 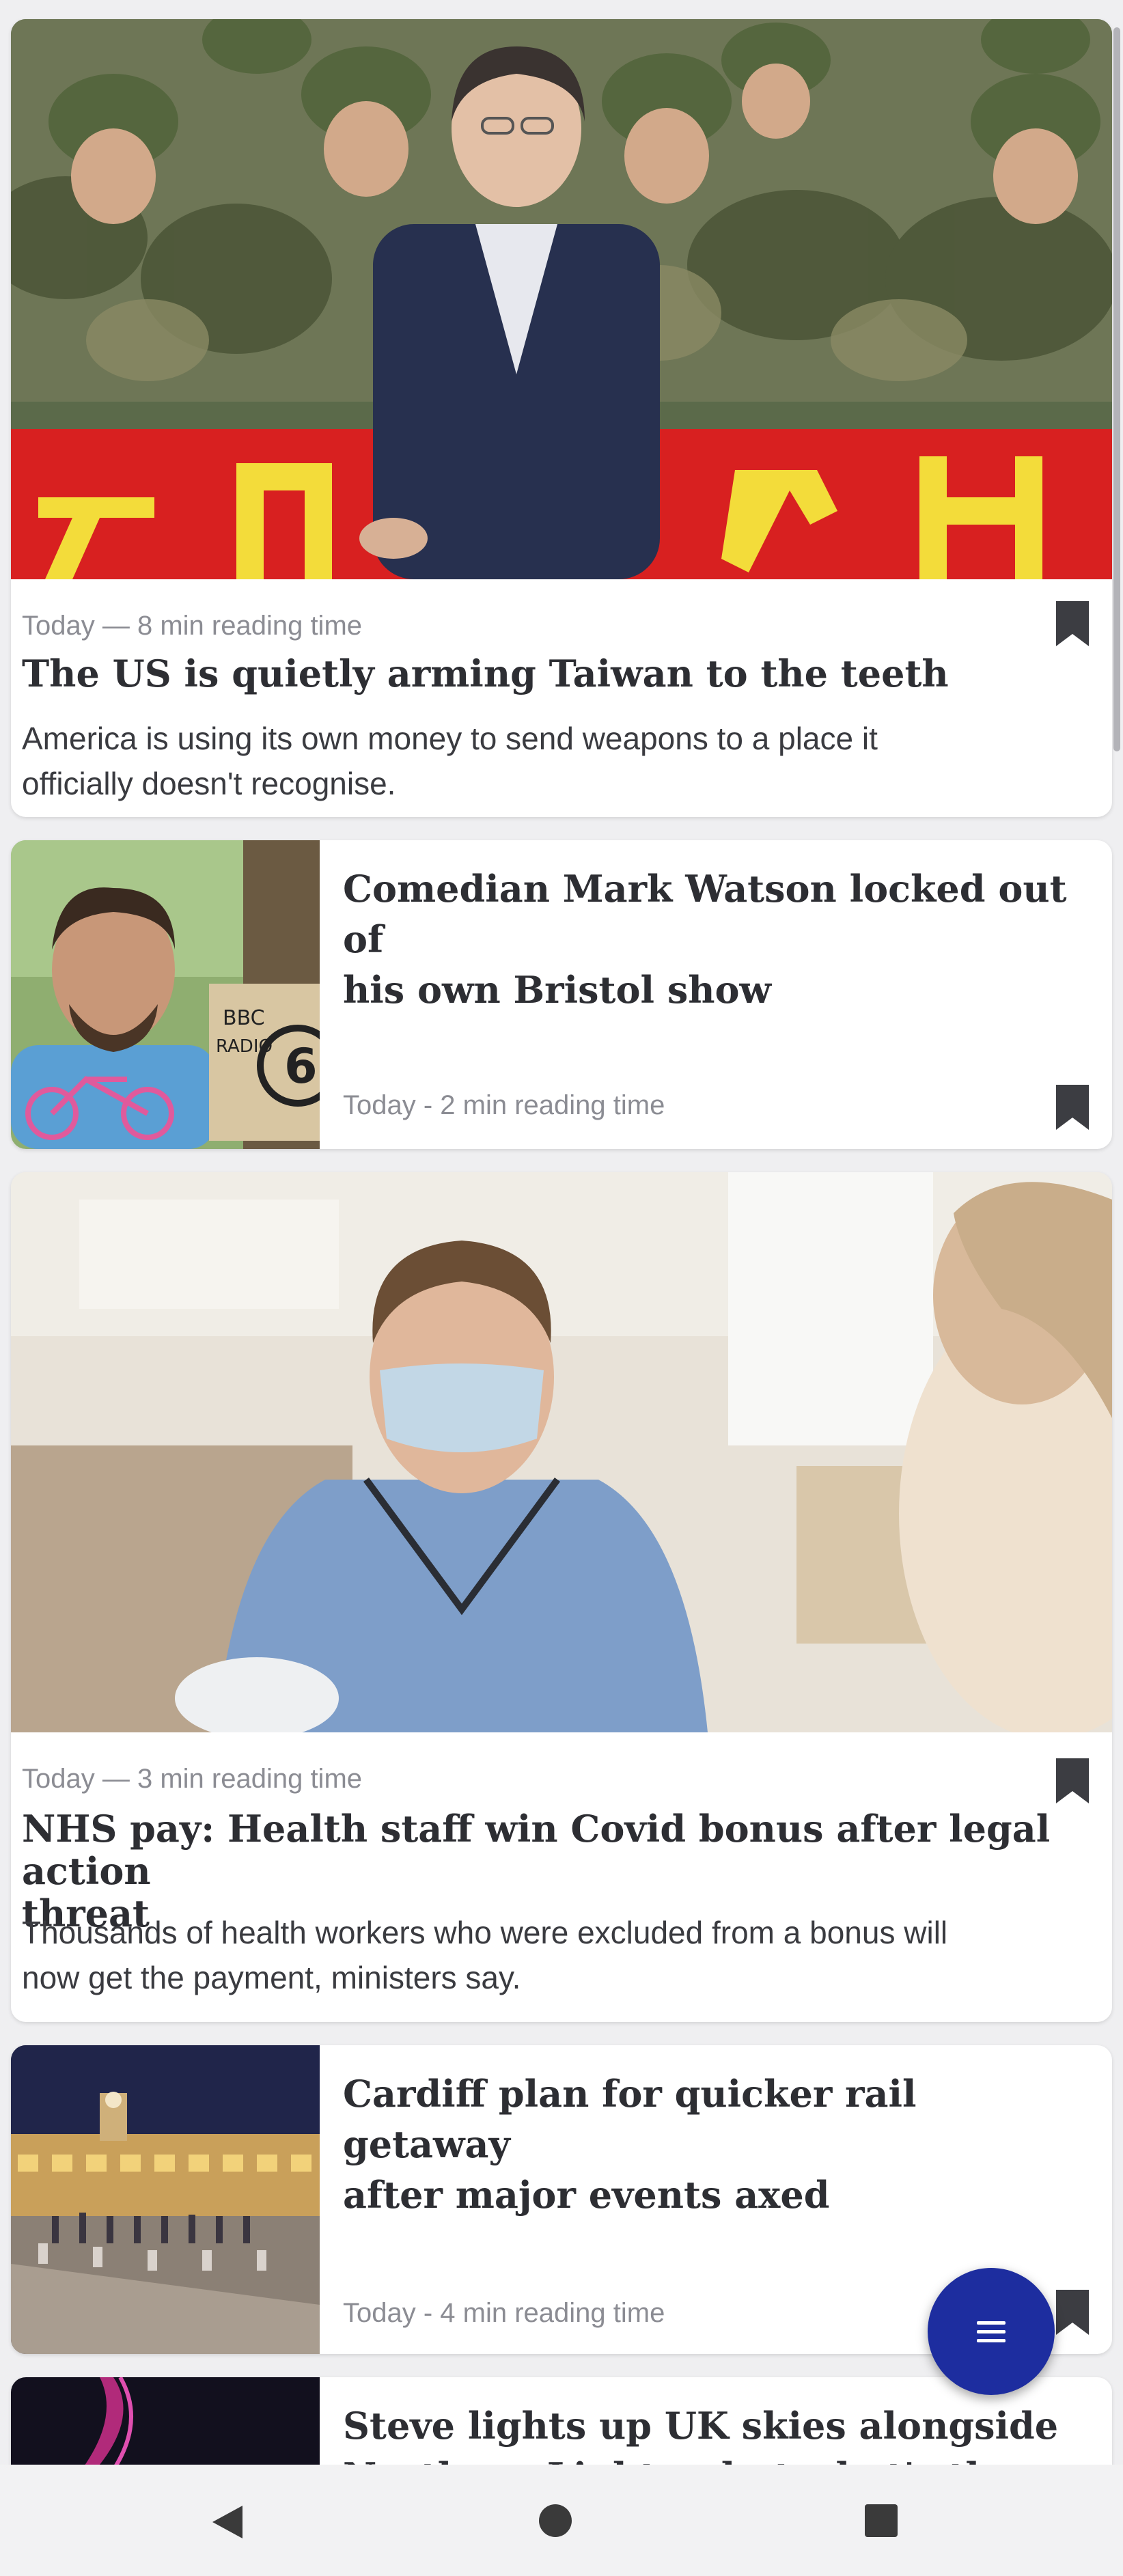 What do you see at coordinates (192, 626) in the screenshot?
I see `article-meta: Today — 8 min reading time` at bounding box center [192, 626].